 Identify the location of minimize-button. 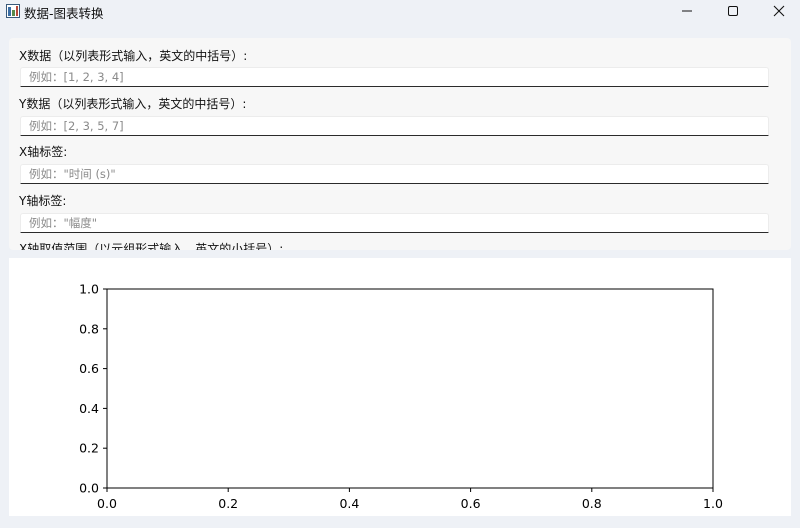
(687, 11).